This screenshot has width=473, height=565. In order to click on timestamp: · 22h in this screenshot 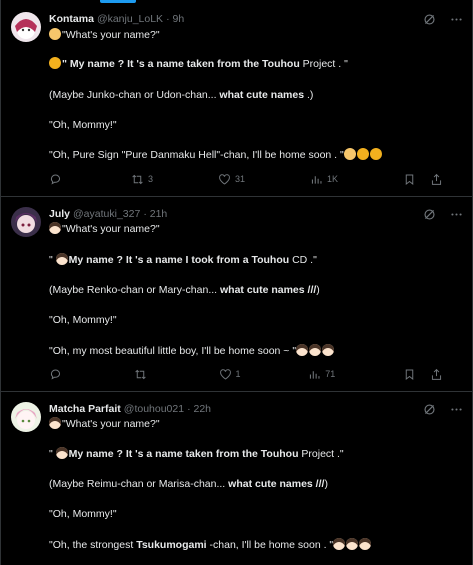, I will do `click(199, 409)`.